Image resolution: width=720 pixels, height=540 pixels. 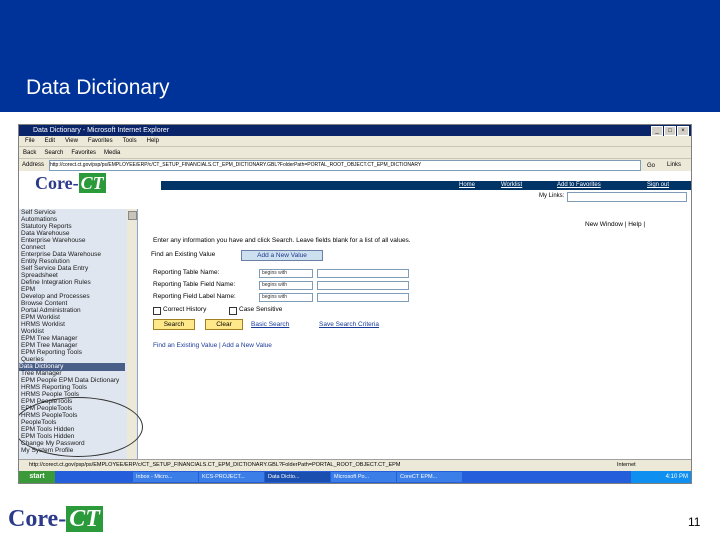 I want to click on nav-worklist: Worklist, so click(x=511, y=185).